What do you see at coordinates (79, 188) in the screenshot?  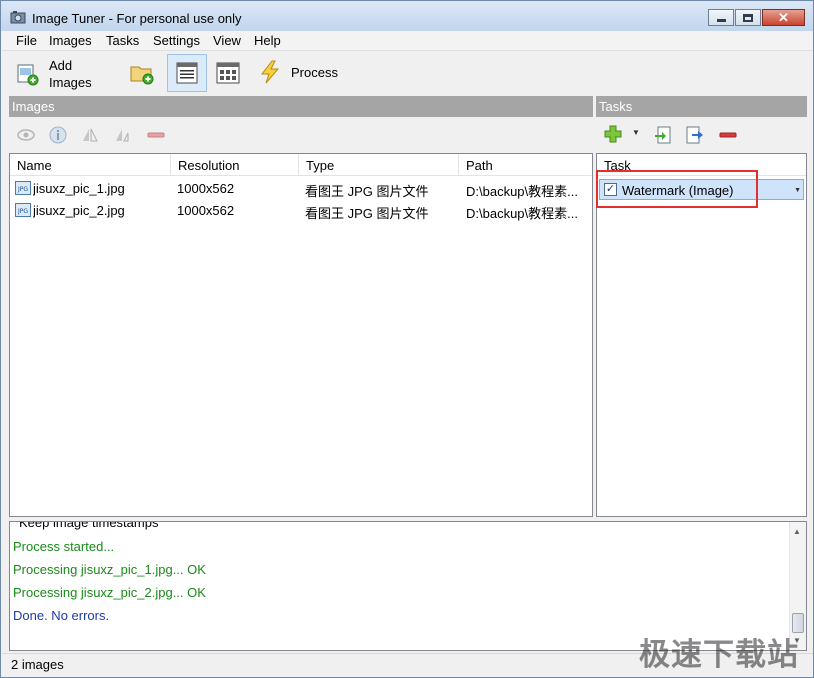 I see `cell-name: jisuxz_pic_1.jpg` at bounding box center [79, 188].